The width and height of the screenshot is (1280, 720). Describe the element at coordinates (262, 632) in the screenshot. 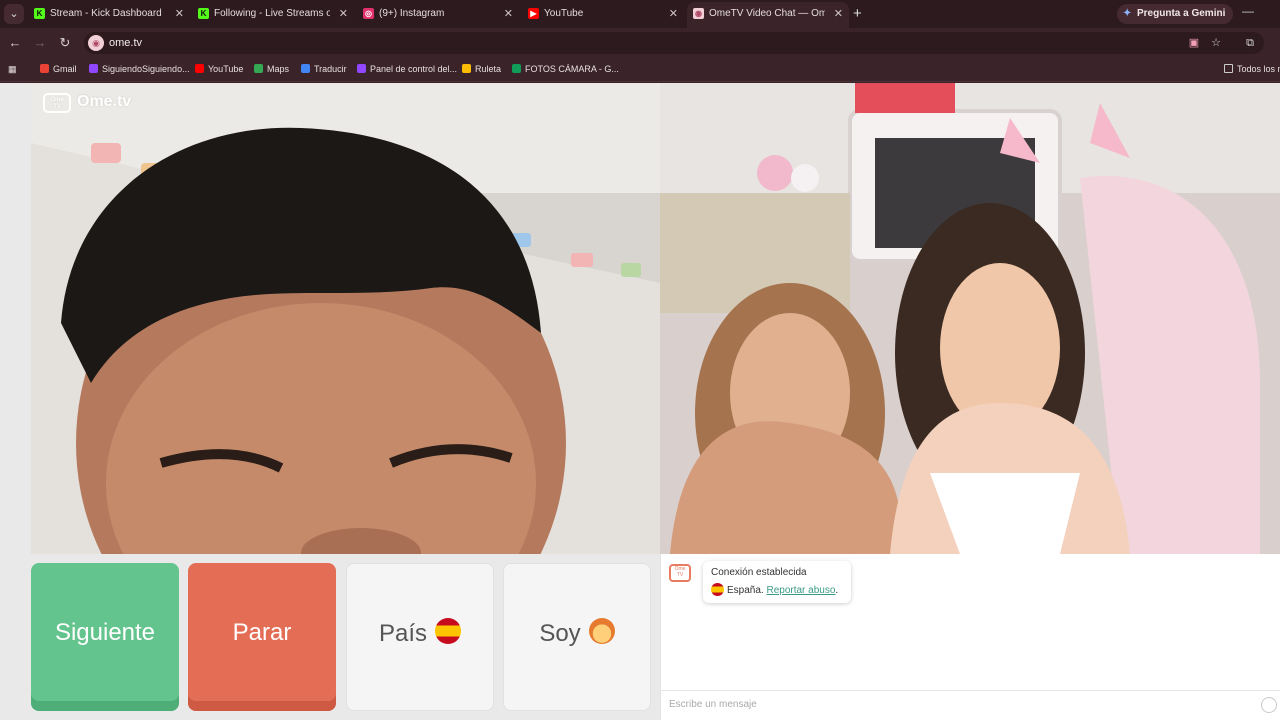

I see `stop-button-label: Parar` at that location.